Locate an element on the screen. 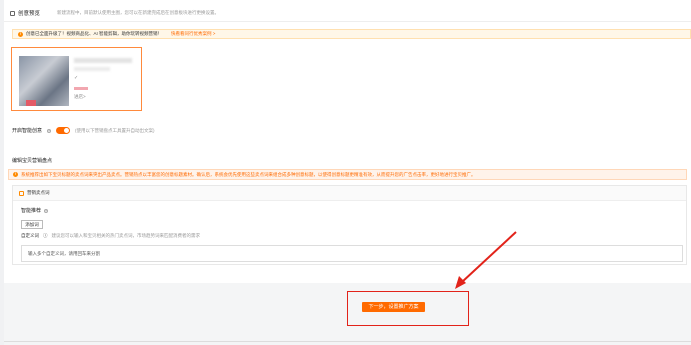 This screenshot has height=345, width=691. arrow-line is located at coordinates (489, 257).